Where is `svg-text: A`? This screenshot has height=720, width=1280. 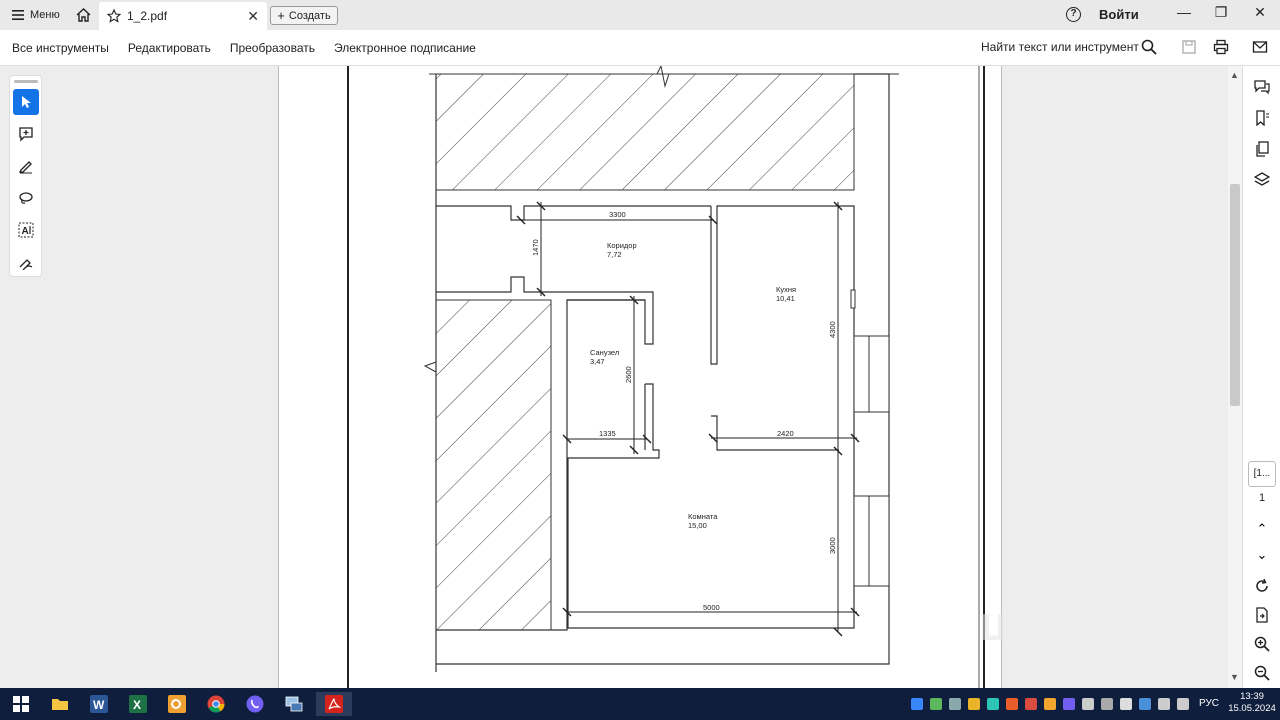 svg-text: A is located at coordinates (25, 231).